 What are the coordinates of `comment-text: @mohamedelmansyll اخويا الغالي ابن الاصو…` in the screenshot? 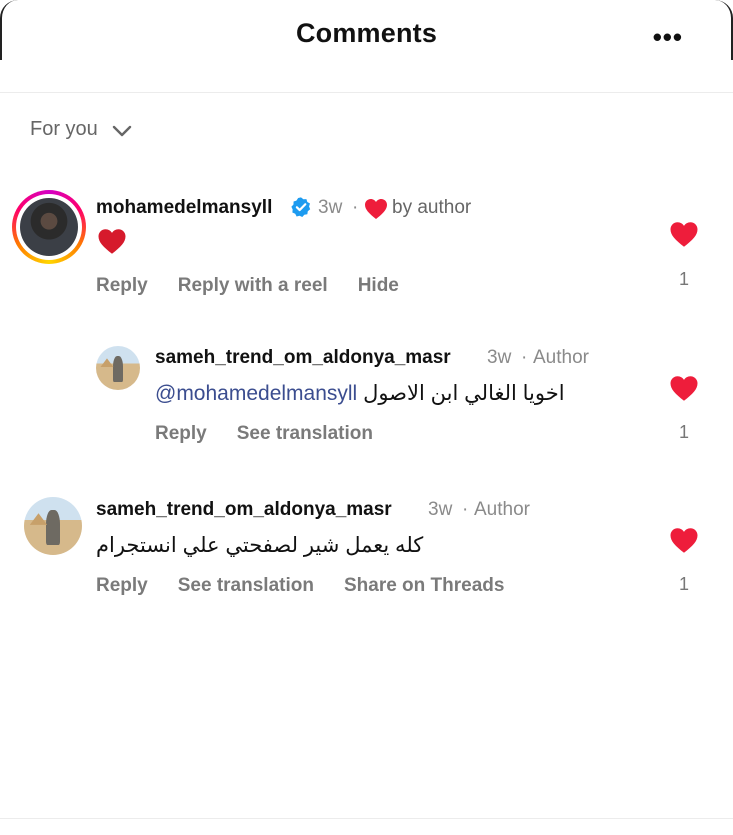 It's located at (360, 393).